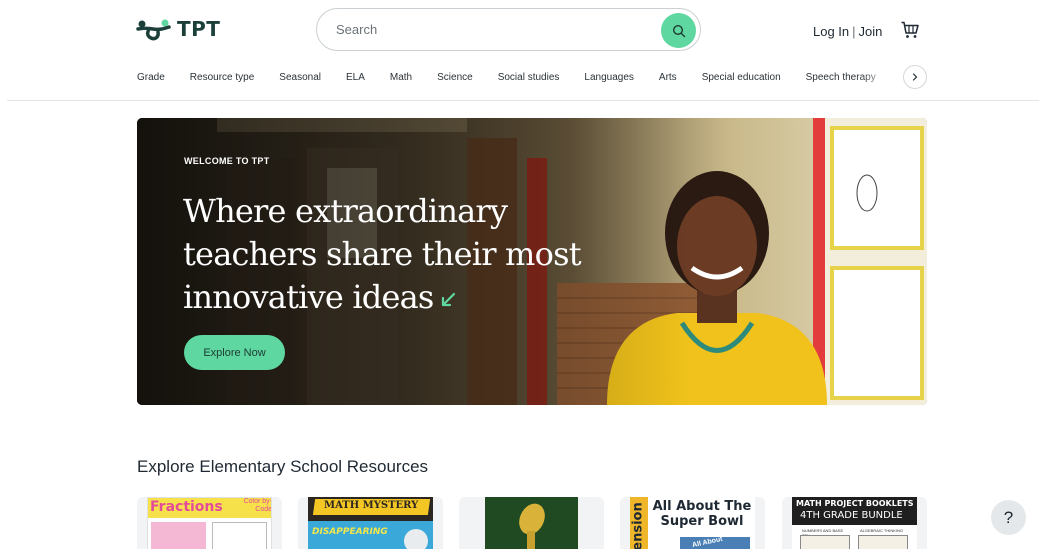  I want to click on chevron-right-icon, so click(915, 77).